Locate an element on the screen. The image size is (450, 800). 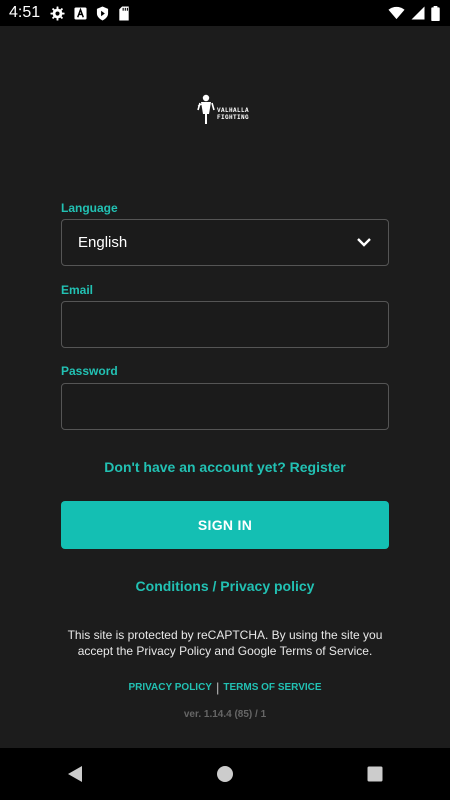
register-link: Don't have an account yet? Register is located at coordinates (225, 467).